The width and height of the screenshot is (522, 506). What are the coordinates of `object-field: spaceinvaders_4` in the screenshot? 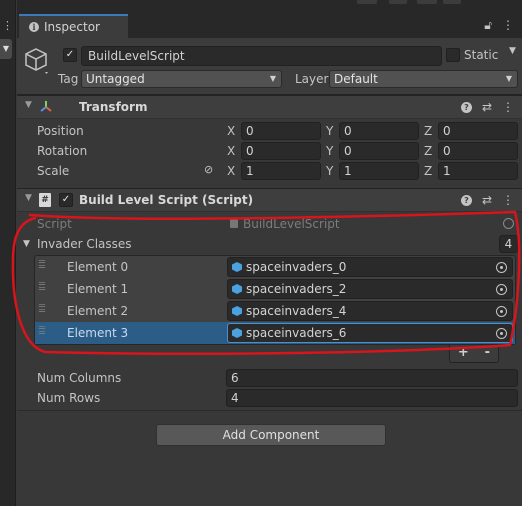 It's located at (370, 311).